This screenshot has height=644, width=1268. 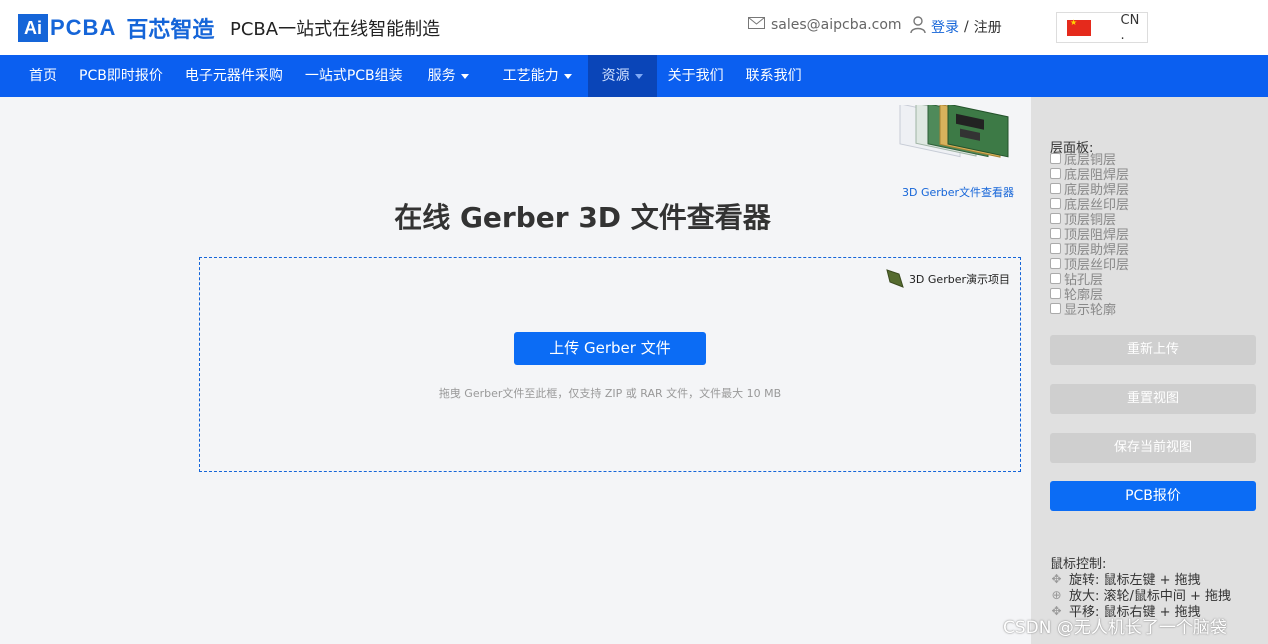 I want to click on user-links: 登录 / 注册, so click(x=956, y=27).